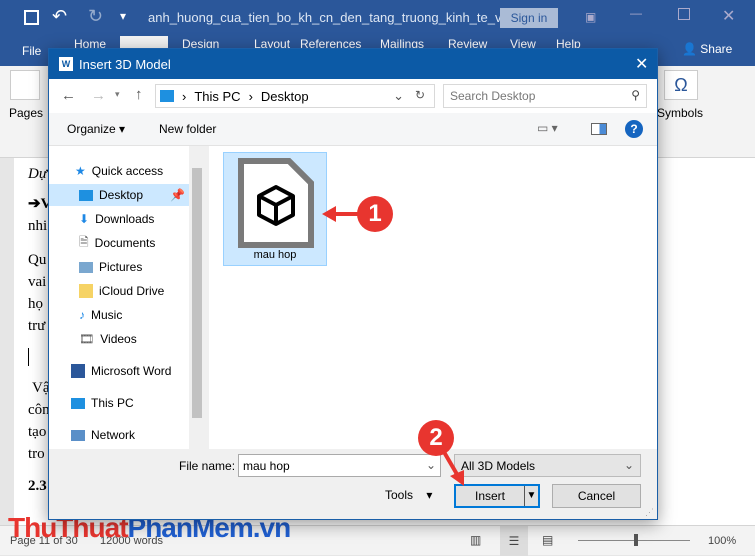 This screenshot has width=755, height=556. I want to click on search-placeholder: Search Desktop, so click(493, 96).